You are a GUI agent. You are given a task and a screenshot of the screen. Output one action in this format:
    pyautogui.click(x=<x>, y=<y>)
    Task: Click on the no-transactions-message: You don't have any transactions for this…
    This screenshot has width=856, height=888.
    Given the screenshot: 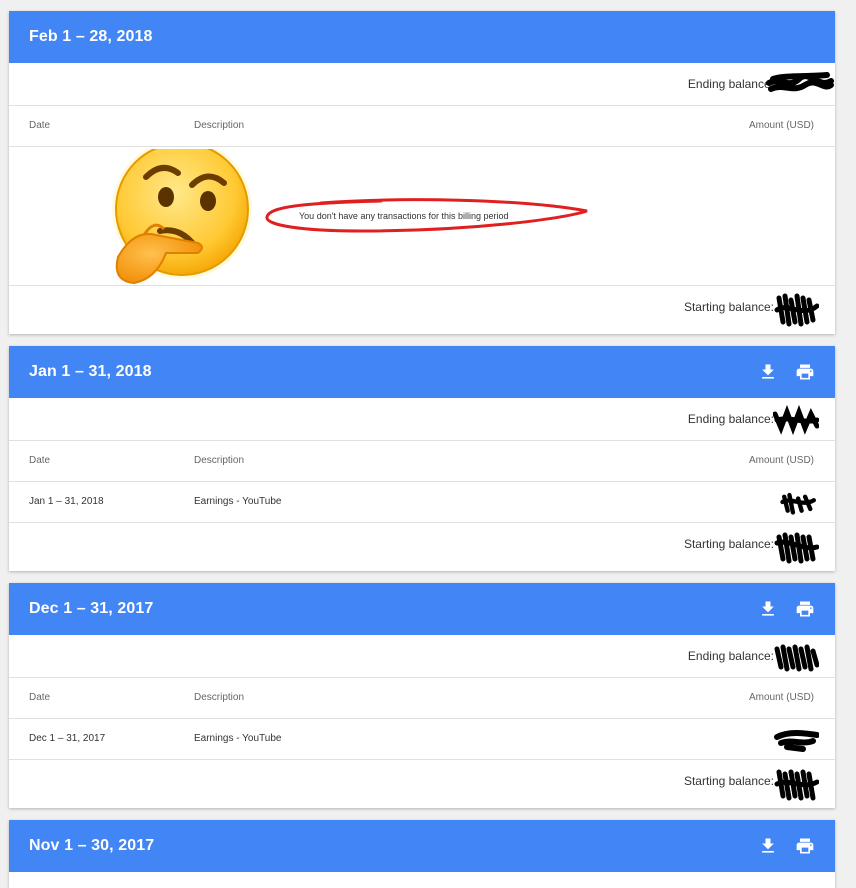 What is the action you would take?
    pyautogui.click(x=404, y=216)
    